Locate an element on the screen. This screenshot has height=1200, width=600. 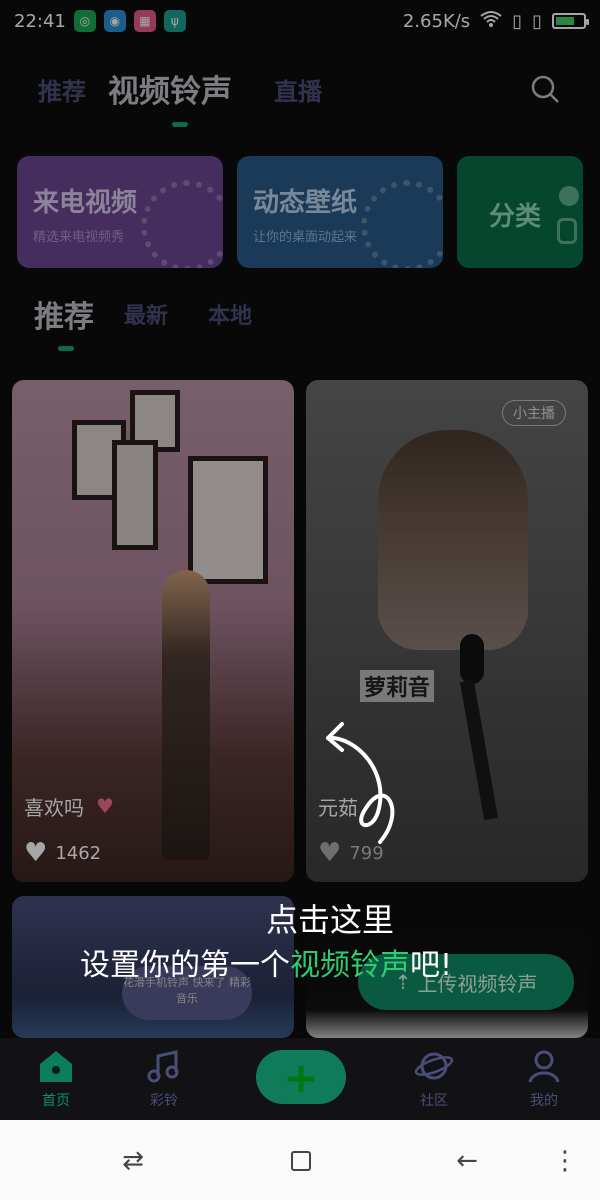
like-number: 1462 is located at coordinates (78, 853).